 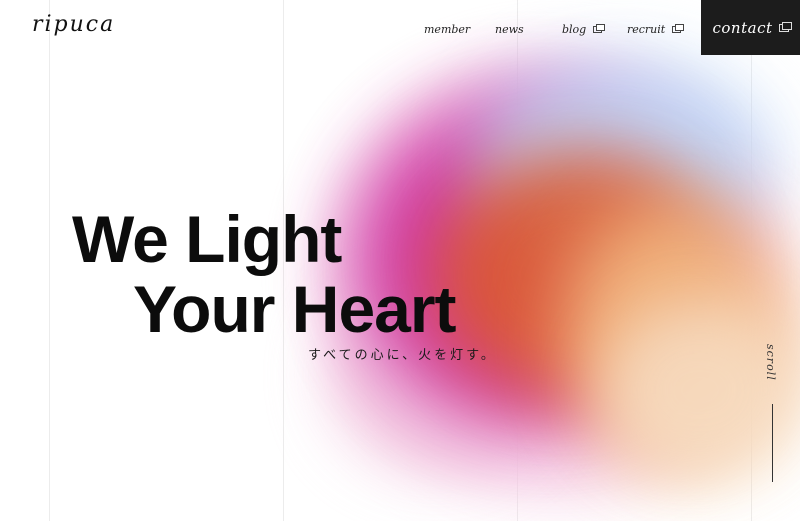 I want to click on scroll-line, so click(x=772, y=443).